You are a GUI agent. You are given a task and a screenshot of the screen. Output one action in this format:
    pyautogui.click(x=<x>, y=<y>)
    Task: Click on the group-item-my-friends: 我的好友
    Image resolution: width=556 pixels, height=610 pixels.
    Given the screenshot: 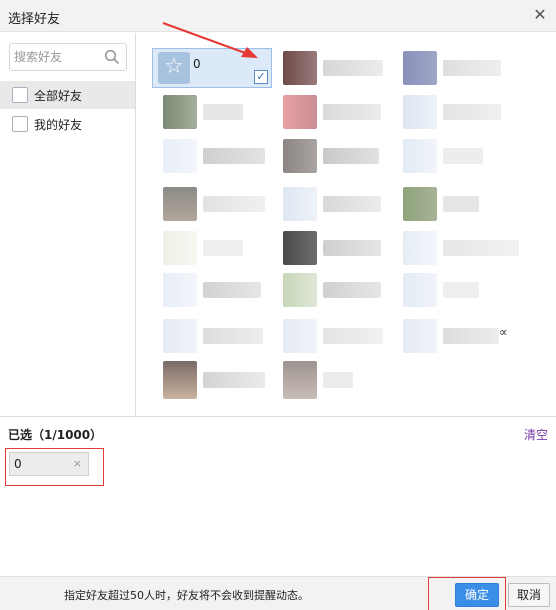 What is the action you would take?
    pyautogui.click(x=67, y=124)
    